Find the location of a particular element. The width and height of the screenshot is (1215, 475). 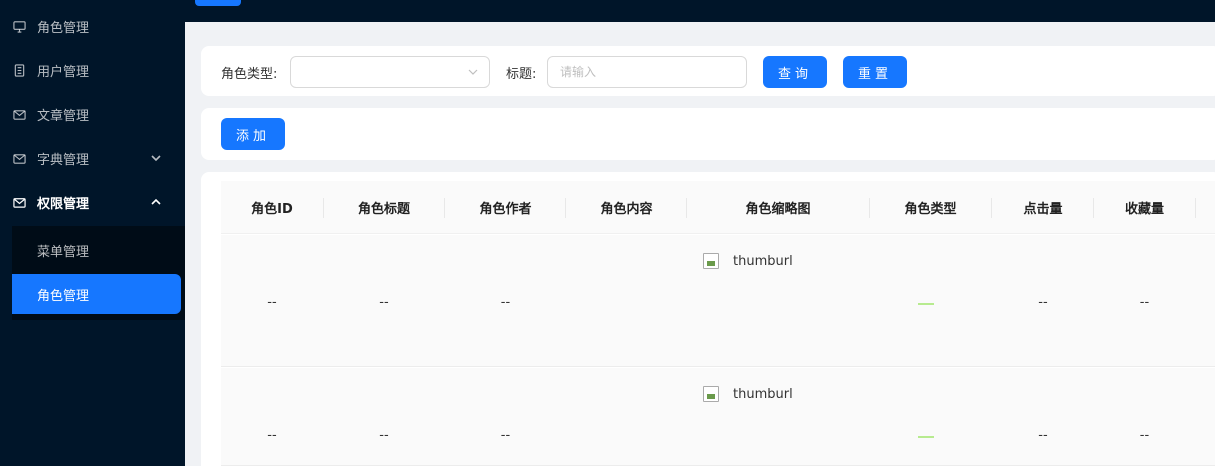

header-tab-button is located at coordinates (218, 3).